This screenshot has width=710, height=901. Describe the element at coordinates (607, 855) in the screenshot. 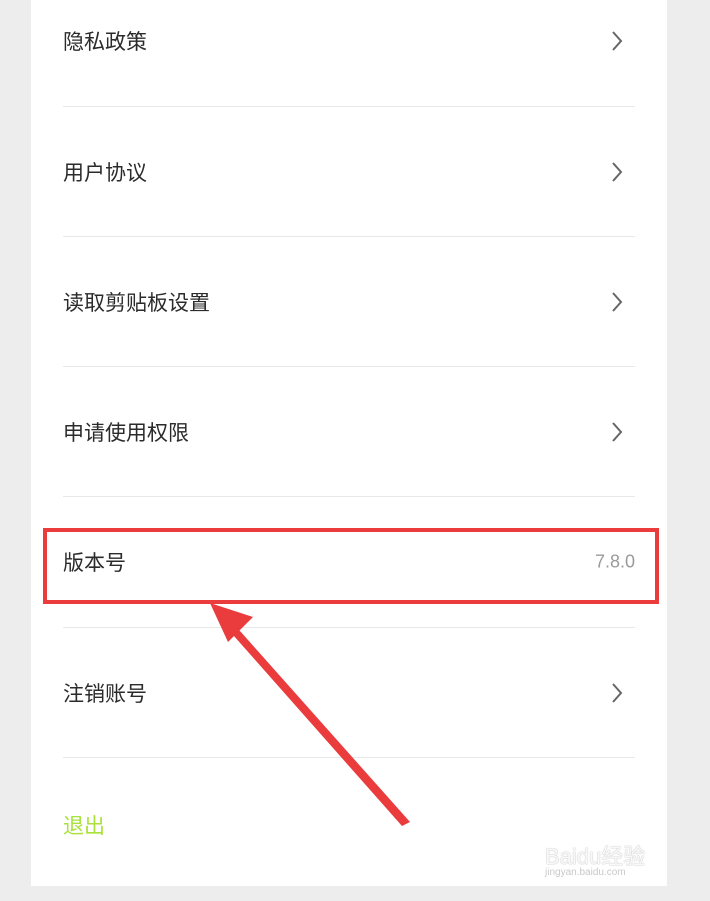

I see `baidu-watermark: Baidu经验 jingyan.baidu.com` at that location.